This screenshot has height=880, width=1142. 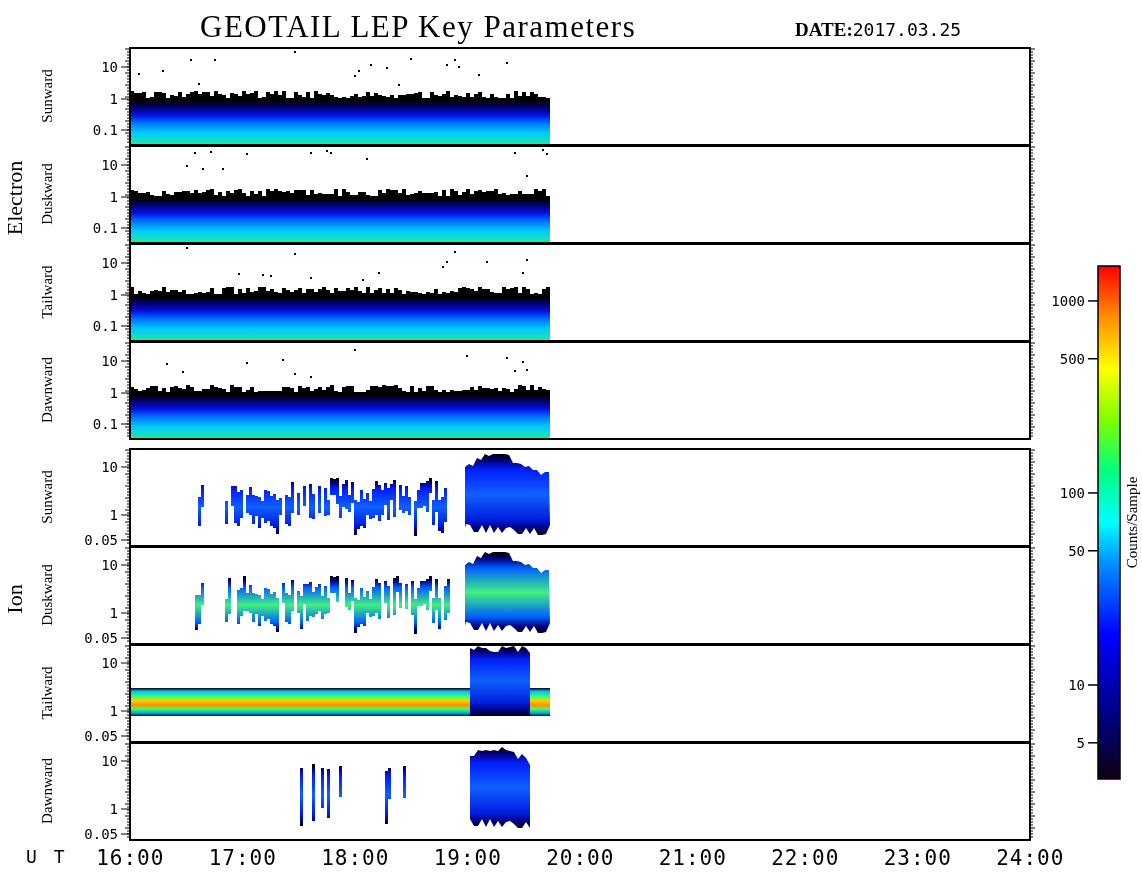 I want to click on color-scale-label: Counts/Sample, so click(x=1132, y=522).